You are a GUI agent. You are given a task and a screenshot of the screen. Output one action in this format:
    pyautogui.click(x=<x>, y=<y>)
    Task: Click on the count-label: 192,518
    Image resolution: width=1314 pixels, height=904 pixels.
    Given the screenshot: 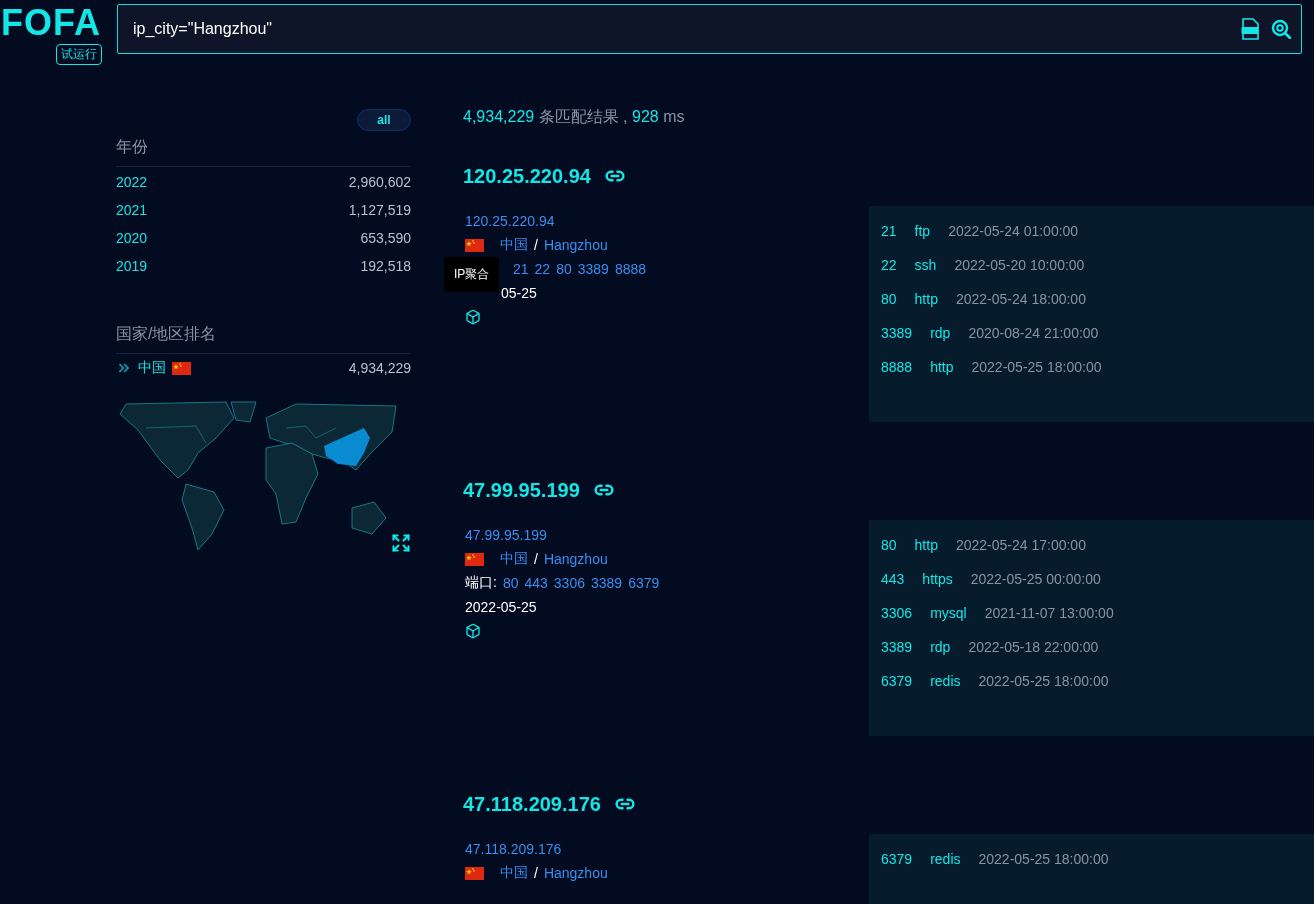 What is the action you would take?
    pyautogui.click(x=385, y=266)
    